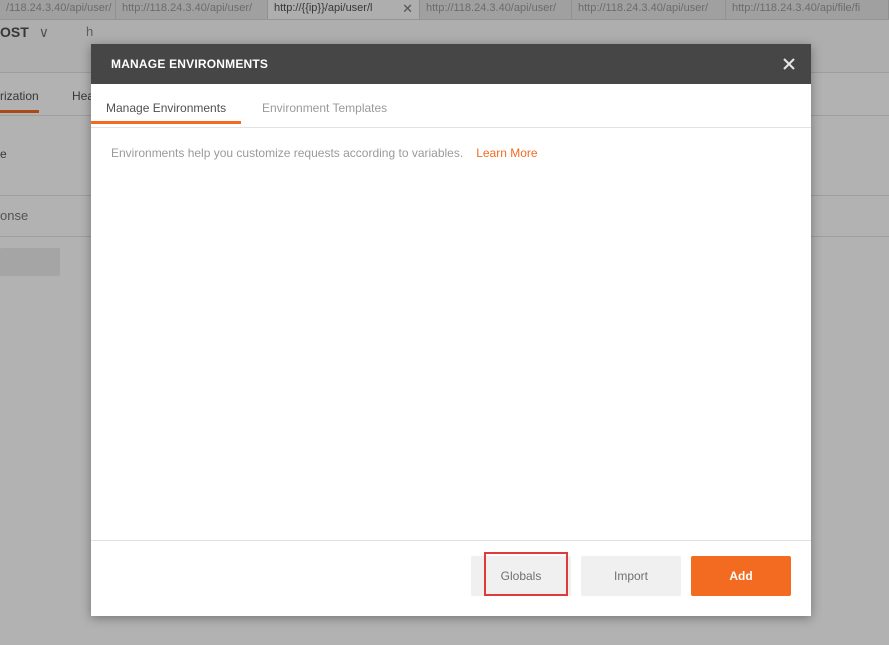  Describe the element at coordinates (631, 576) in the screenshot. I see `import-button: Import` at that location.